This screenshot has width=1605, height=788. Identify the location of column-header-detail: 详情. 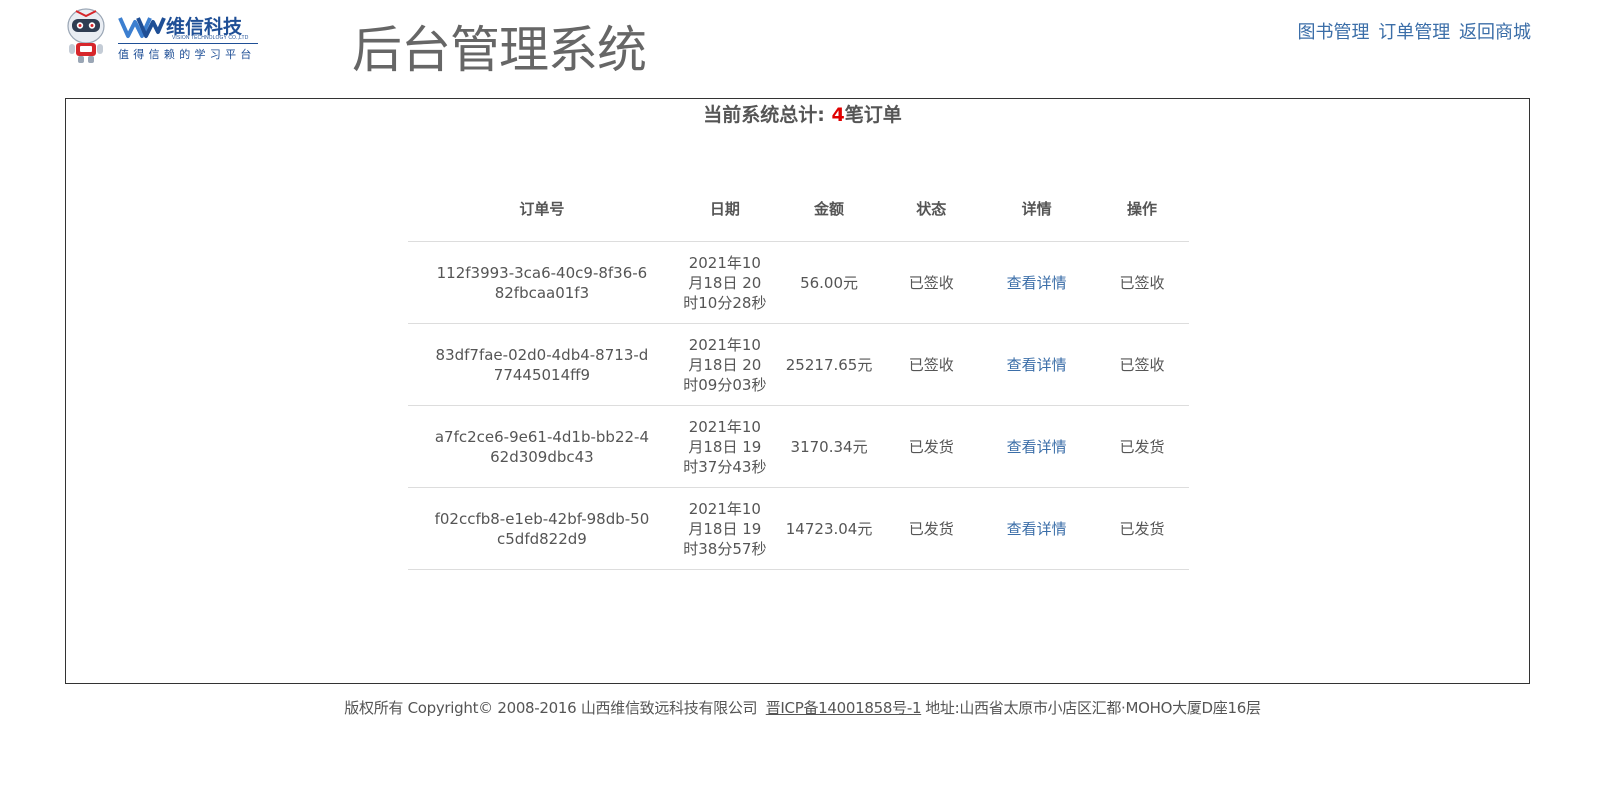
(1036, 209).